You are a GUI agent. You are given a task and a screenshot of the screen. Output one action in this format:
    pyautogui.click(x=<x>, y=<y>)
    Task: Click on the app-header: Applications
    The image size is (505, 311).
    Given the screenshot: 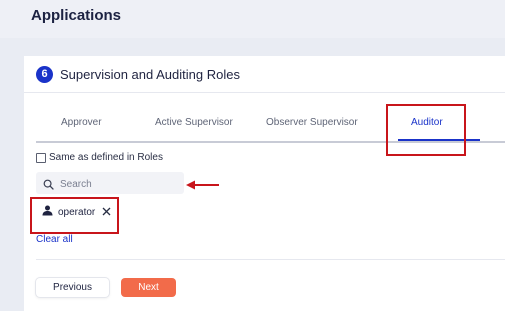 What is the action you would take?
    pyautogui.click(x=252, y=19)
    